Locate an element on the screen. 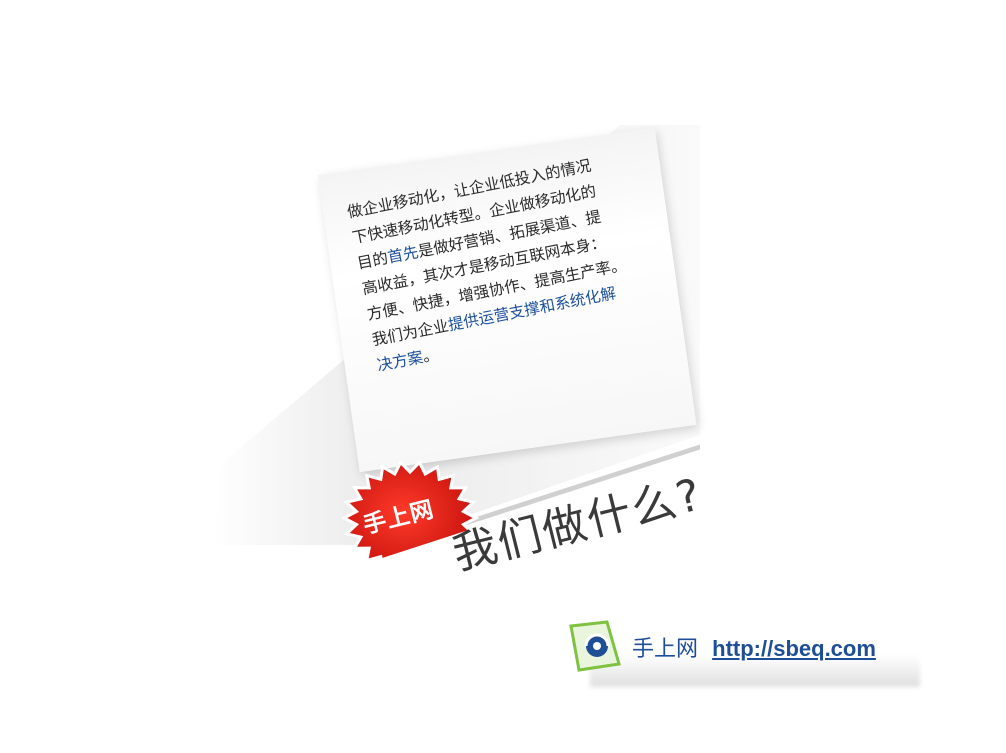  card-text-segment: 决方案 is located at coordinates (400, 361).